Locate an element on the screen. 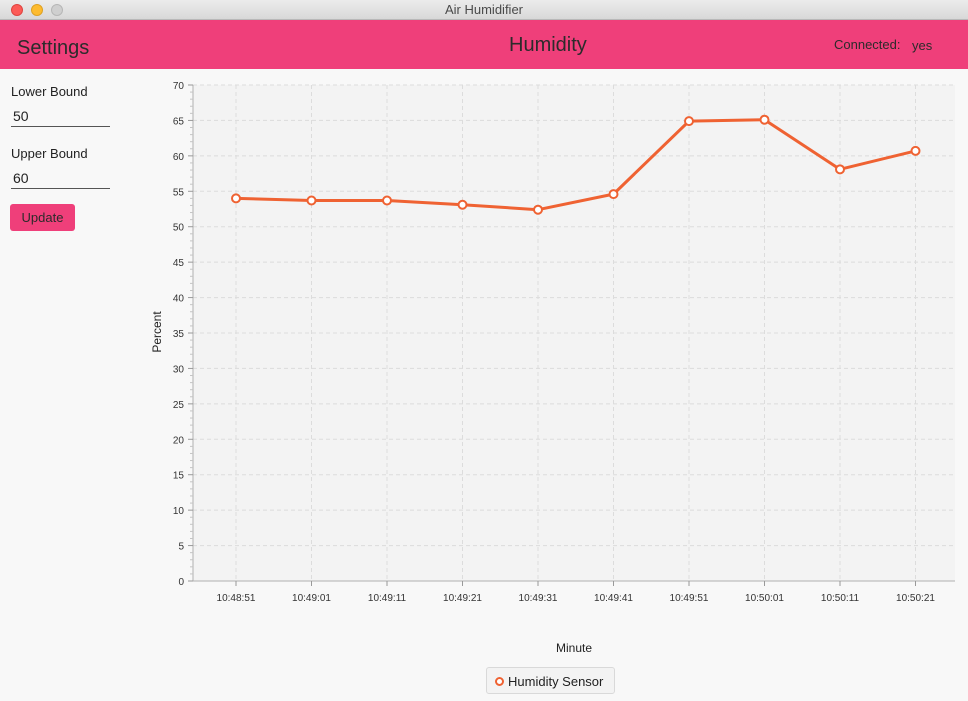 Image resolution: width=968 pixels, height=701 pixels. y-tick-label: 30 is located at coordinates (179, 369).